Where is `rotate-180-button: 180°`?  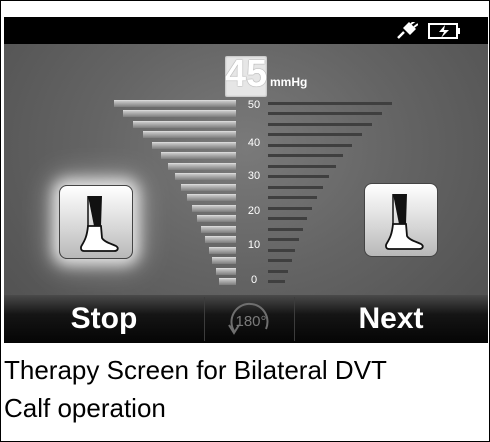 rotate-180-button: 180° is located at coordinates (249, 319).